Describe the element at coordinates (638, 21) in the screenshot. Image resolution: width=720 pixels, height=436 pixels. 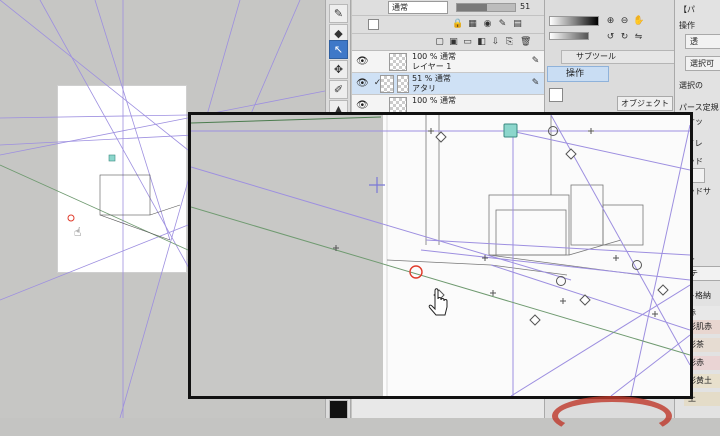
I see `hand-icon: ✋` at that location.